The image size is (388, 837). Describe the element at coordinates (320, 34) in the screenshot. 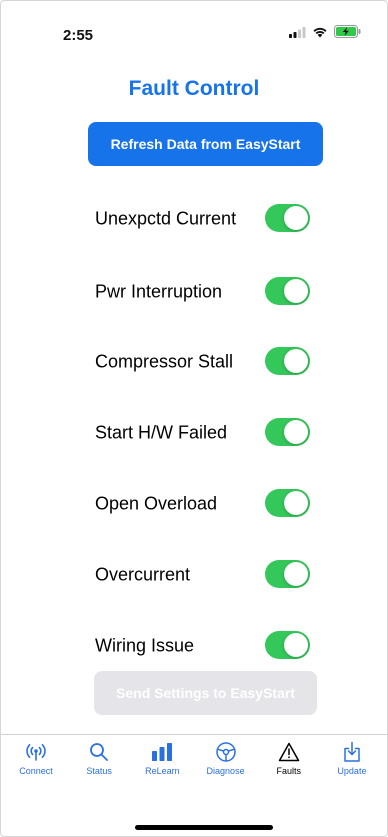

I see `wifi-icon` at that location.